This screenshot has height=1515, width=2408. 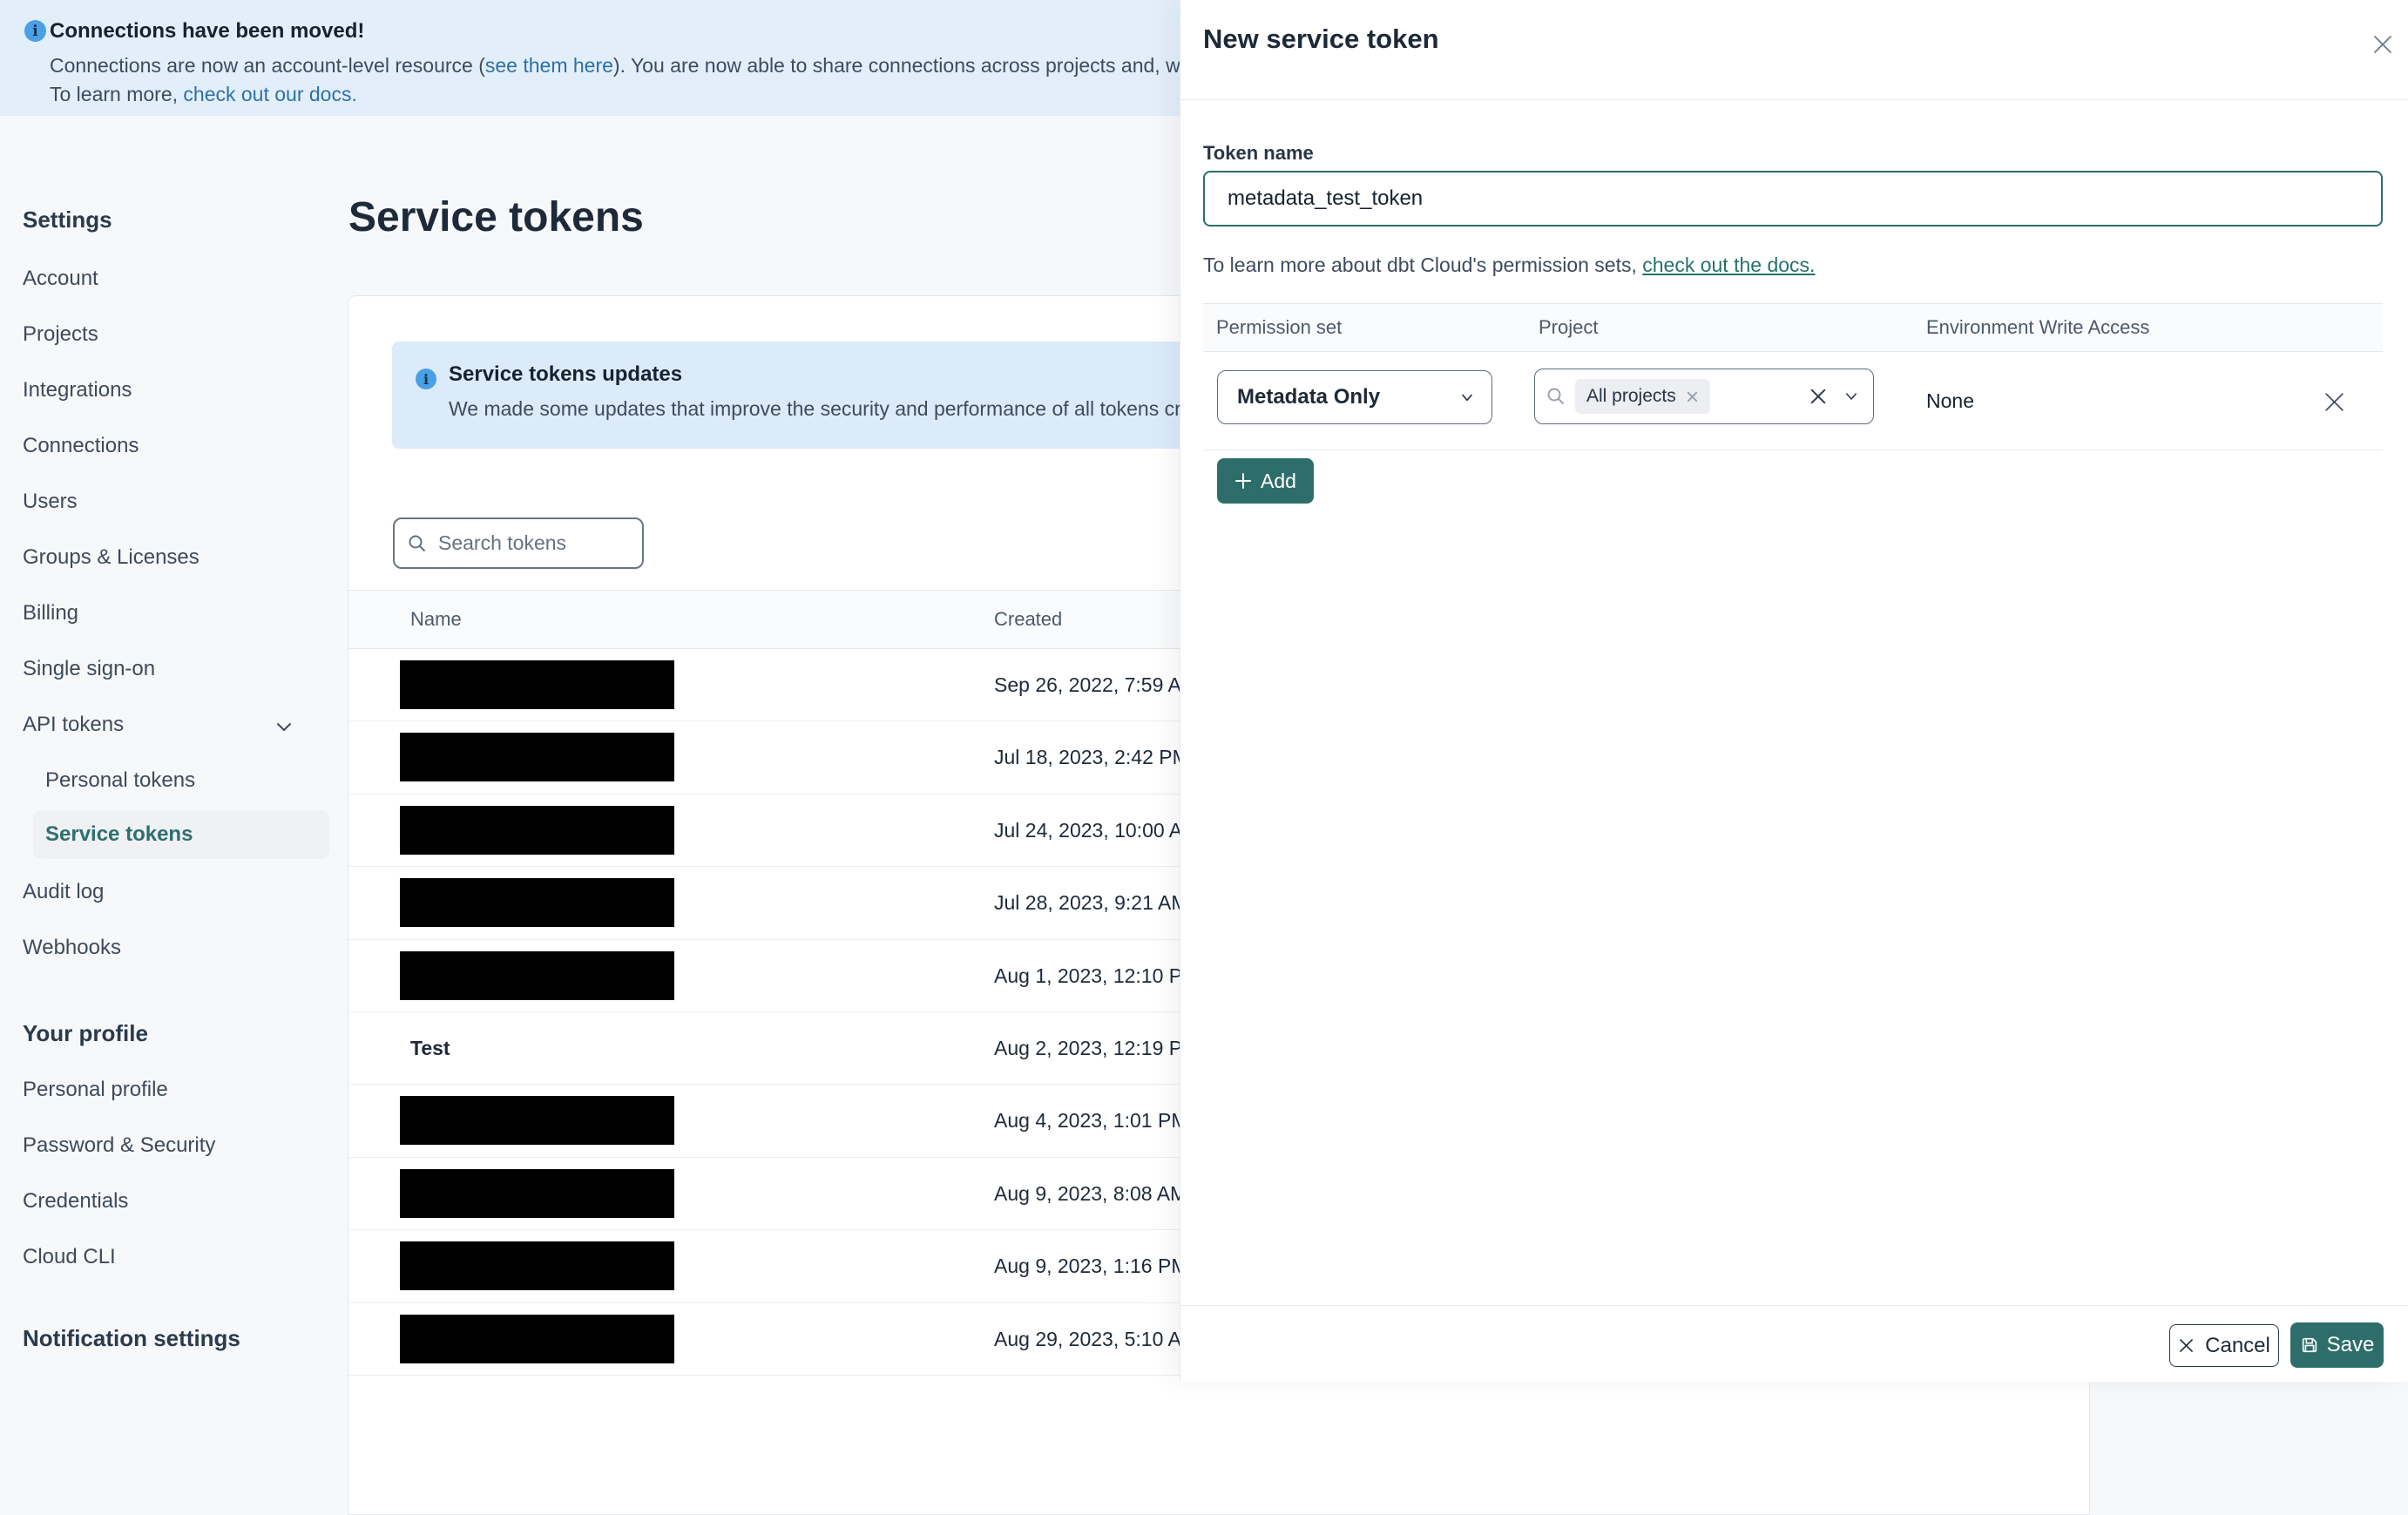 I want to click on permission-set-value: Metadata Only, so click(x=1309, y=397).